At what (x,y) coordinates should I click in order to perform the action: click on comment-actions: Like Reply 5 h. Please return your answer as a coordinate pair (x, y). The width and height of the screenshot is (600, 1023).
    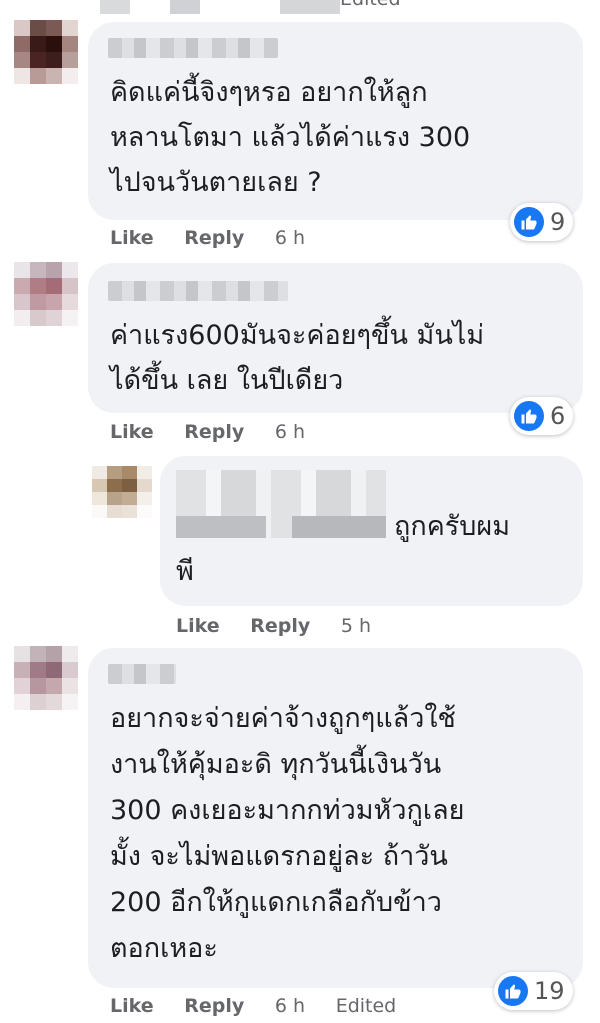
    Looking at the image, I should click on (285, 626).